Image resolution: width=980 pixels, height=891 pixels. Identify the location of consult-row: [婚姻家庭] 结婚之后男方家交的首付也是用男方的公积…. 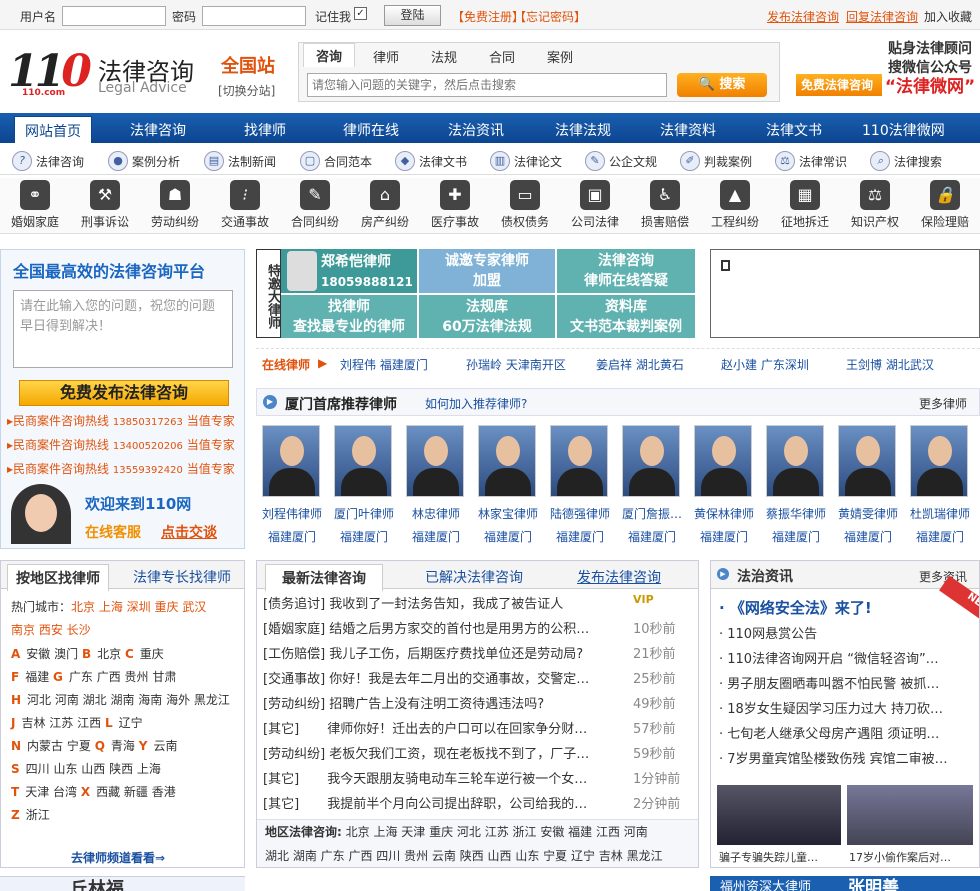
(426, 627).